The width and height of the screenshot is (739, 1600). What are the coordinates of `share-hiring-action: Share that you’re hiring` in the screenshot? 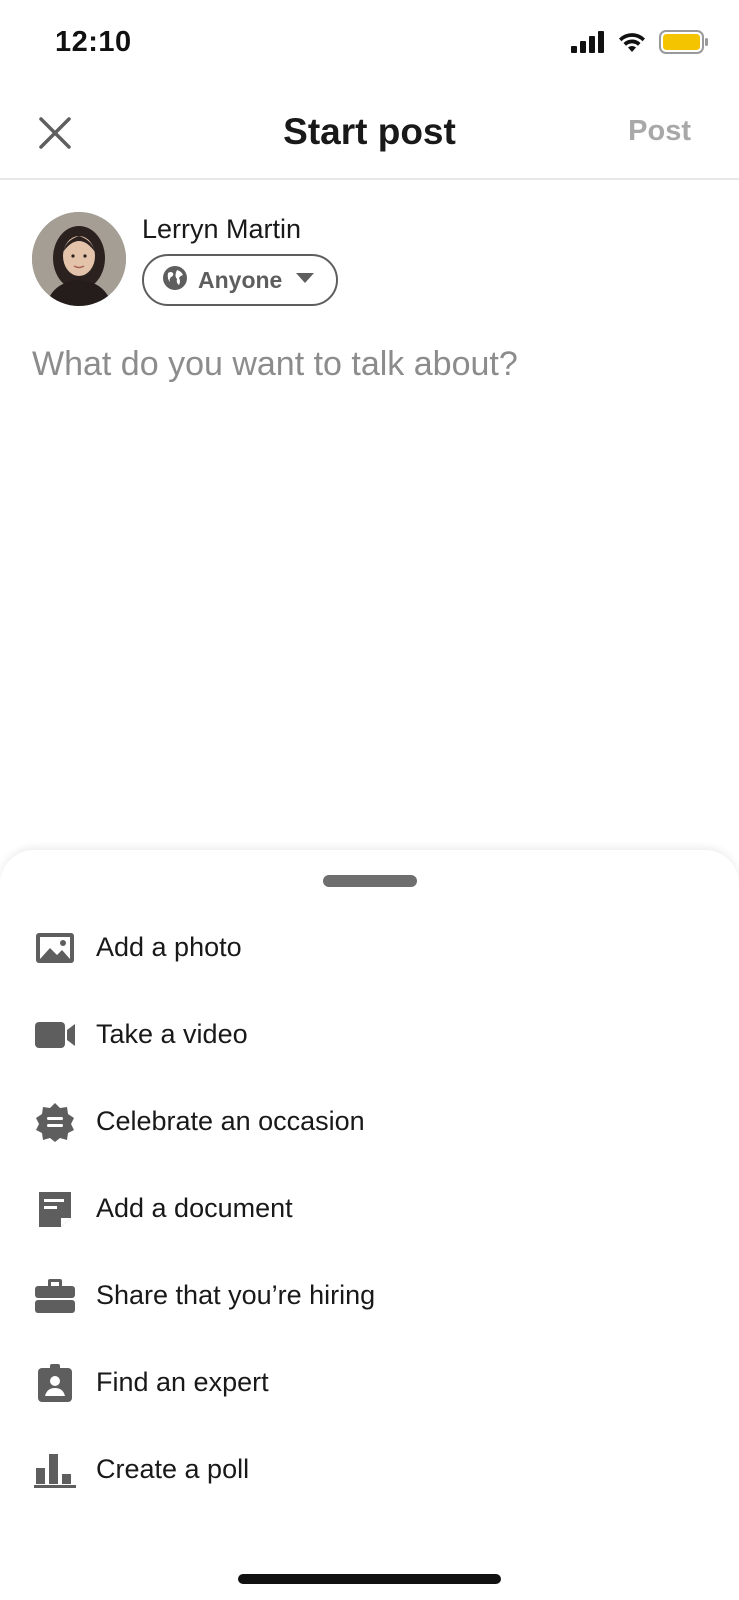 It's located at (369, 1295).